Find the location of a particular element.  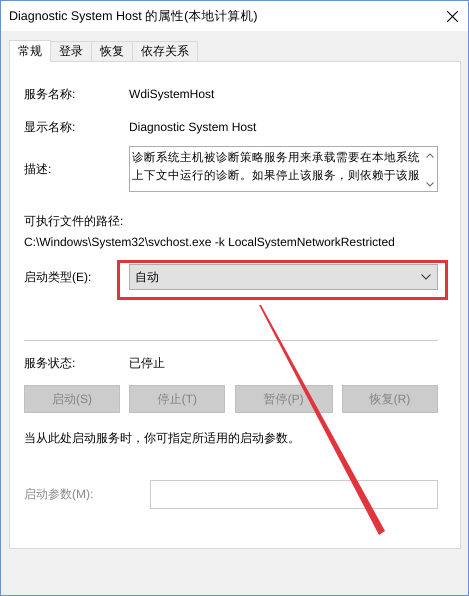

close-icon is located at coordinates (452, 16).